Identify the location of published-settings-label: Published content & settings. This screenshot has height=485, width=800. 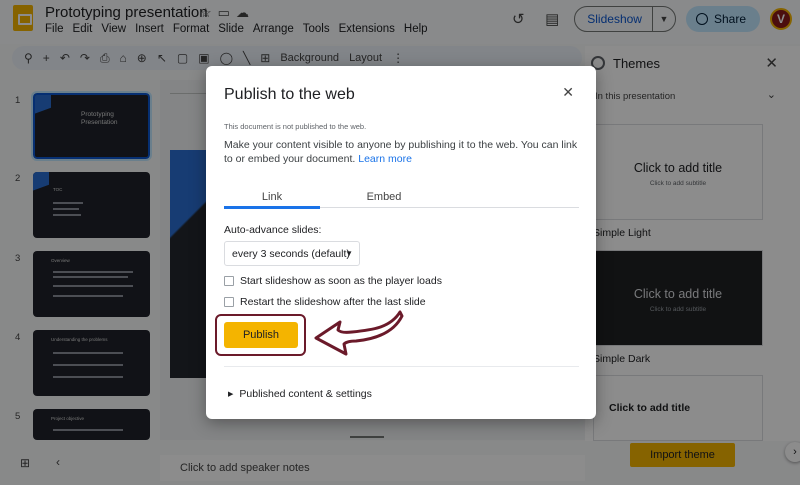
(305, 394).